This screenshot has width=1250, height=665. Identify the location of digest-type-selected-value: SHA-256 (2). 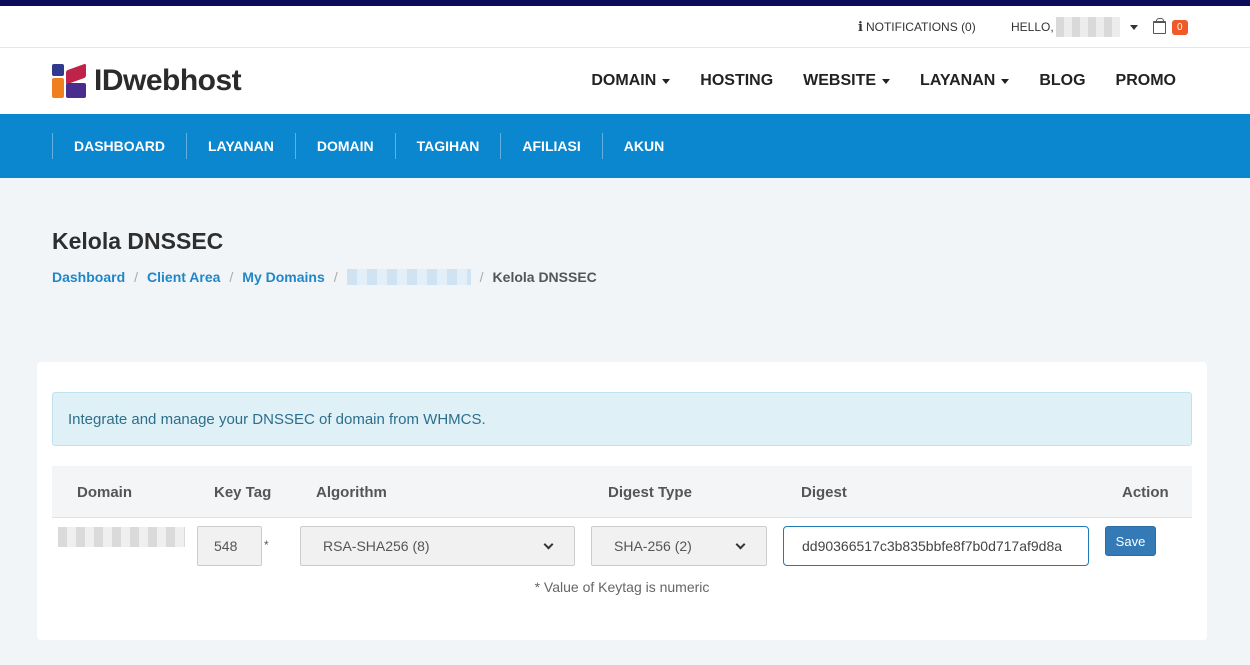
(653, 546).